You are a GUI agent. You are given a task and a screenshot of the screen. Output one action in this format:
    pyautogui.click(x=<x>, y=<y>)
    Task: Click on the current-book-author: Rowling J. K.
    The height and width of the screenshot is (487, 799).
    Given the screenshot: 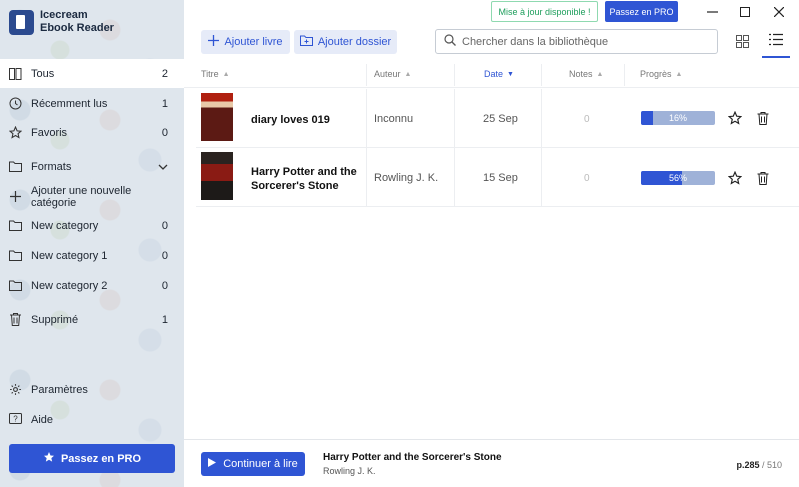 What is the action you would take?
    pyautogui.click(x=349, y=471)
    